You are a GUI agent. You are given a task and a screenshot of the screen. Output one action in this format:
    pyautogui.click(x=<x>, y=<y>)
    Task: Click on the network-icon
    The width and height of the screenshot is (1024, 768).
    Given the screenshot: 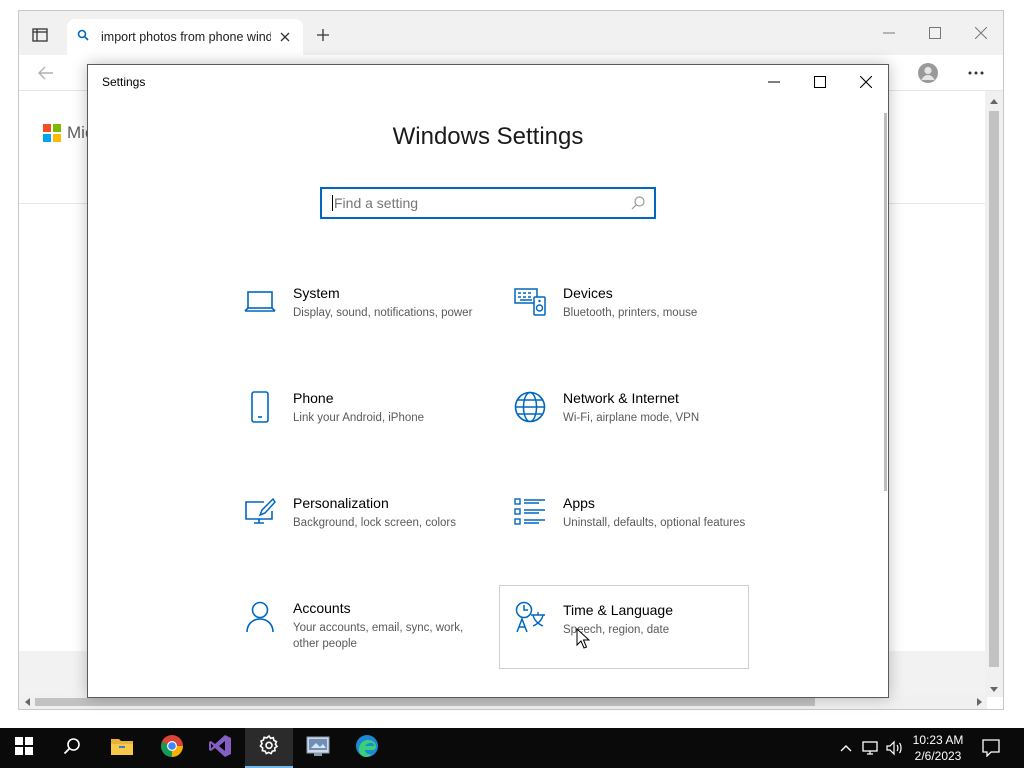 What is the action you would take?
    pyautogui.click(x=871, y=748)
    